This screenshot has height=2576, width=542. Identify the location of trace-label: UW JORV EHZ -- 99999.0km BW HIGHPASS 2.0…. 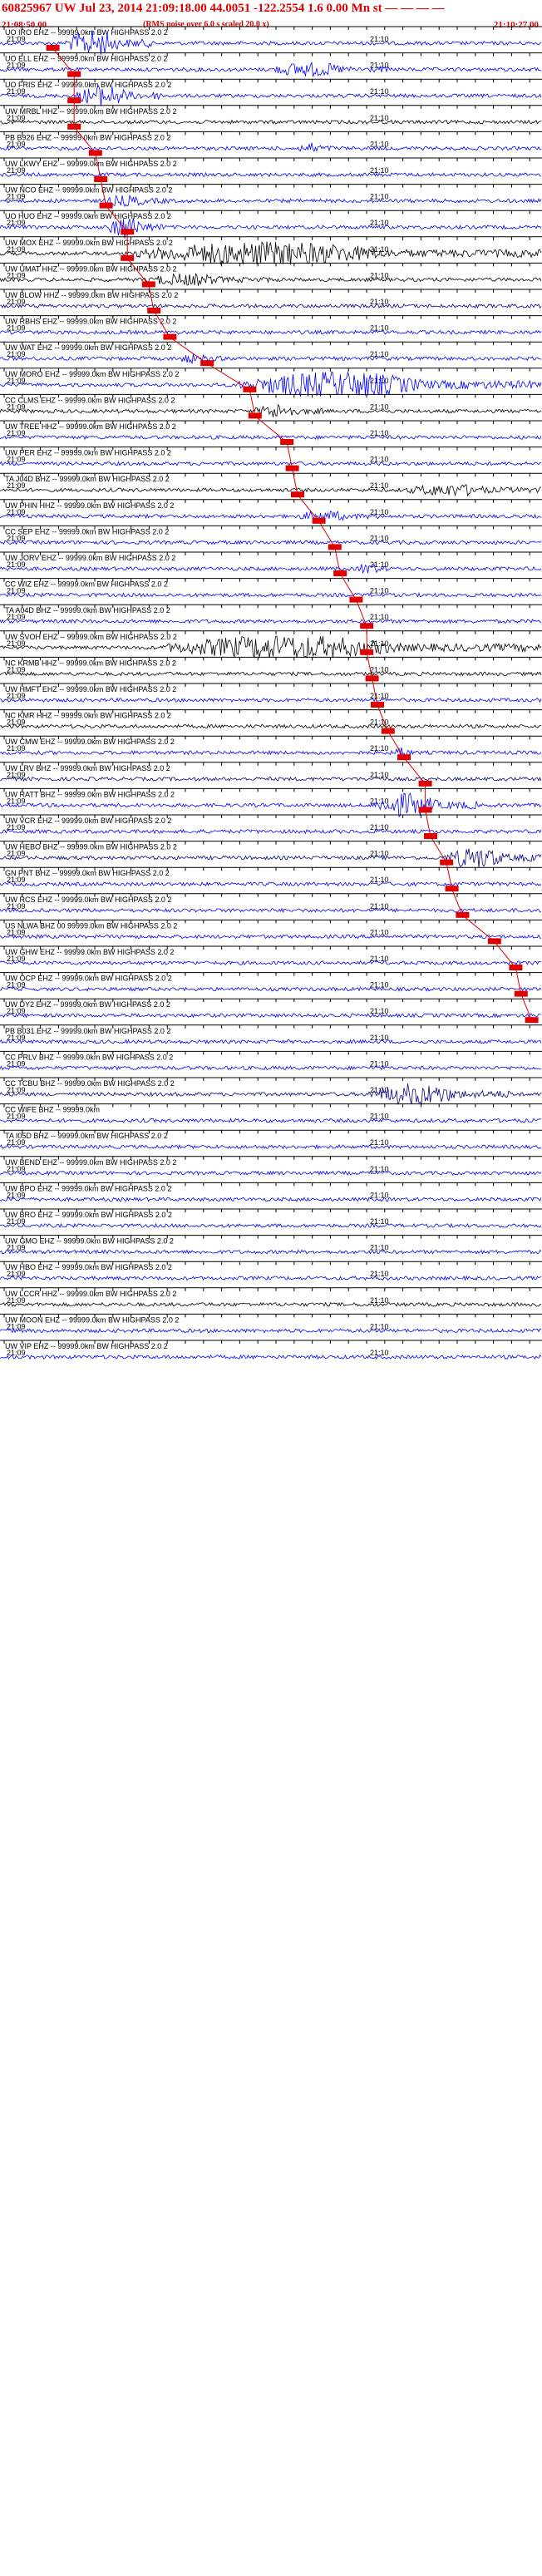
(90, 558).